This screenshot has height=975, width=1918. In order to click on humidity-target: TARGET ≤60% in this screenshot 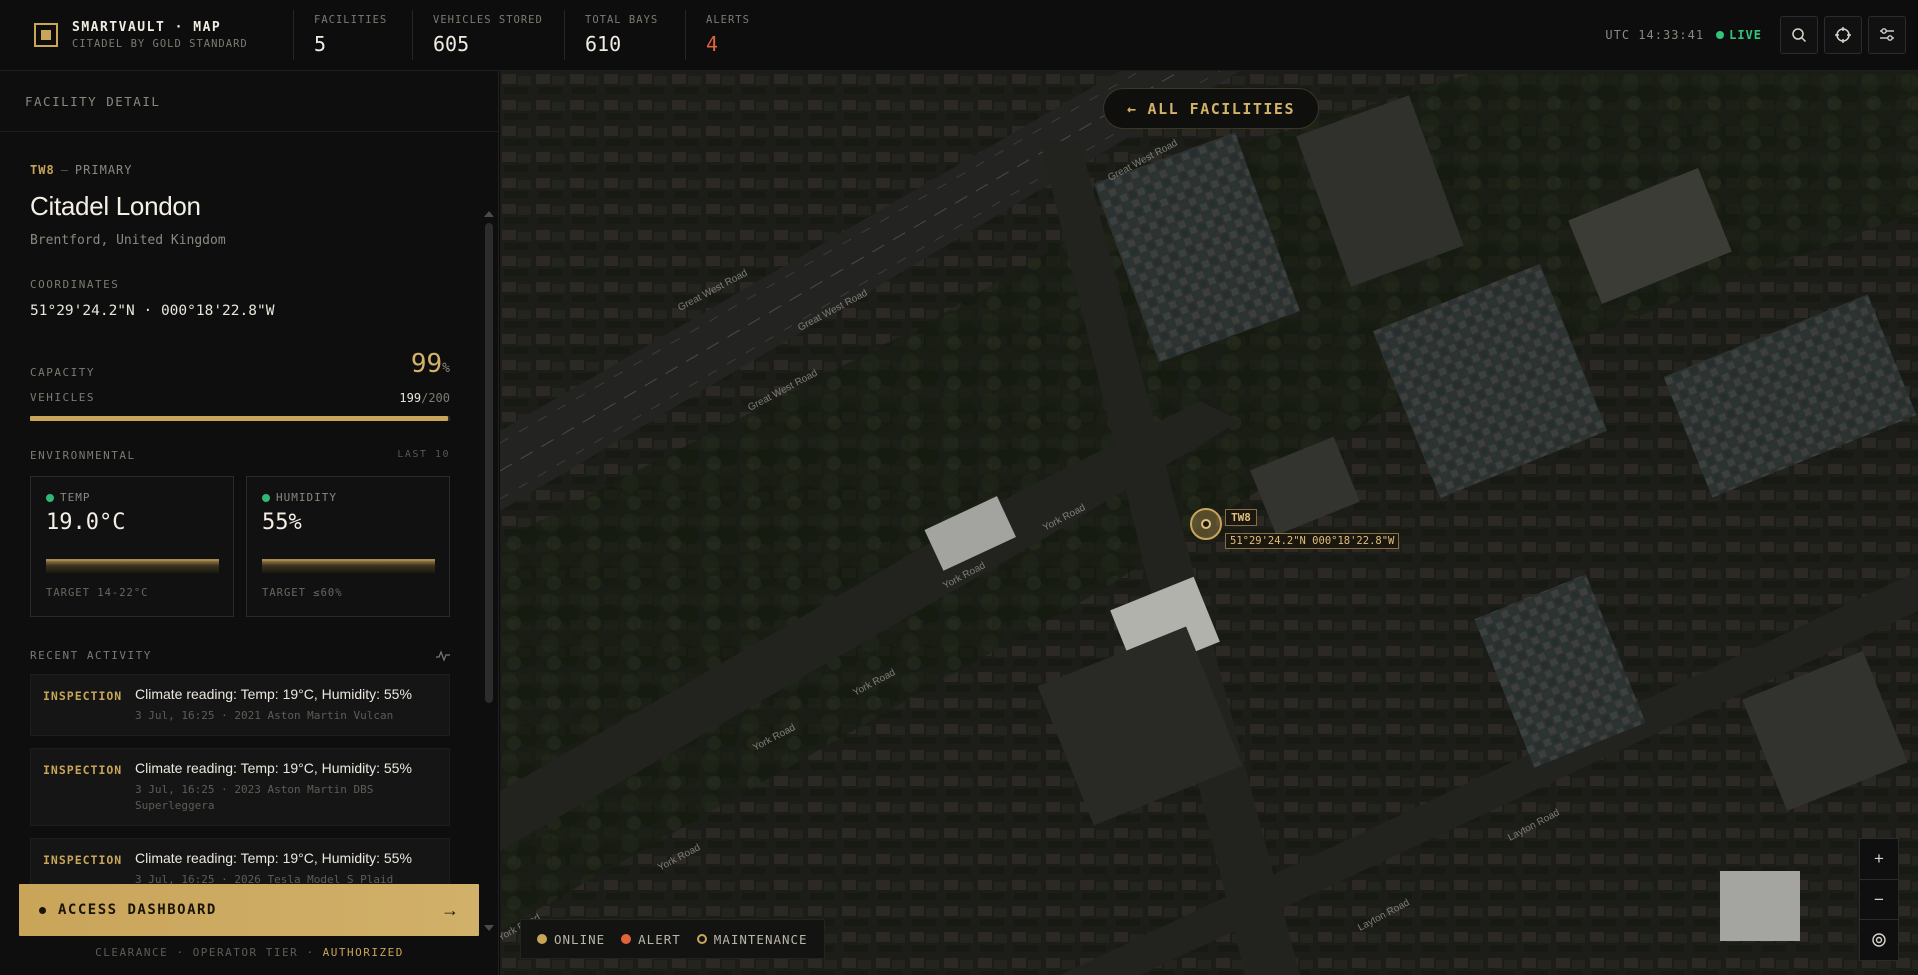, I will do `click(302, 593)`.